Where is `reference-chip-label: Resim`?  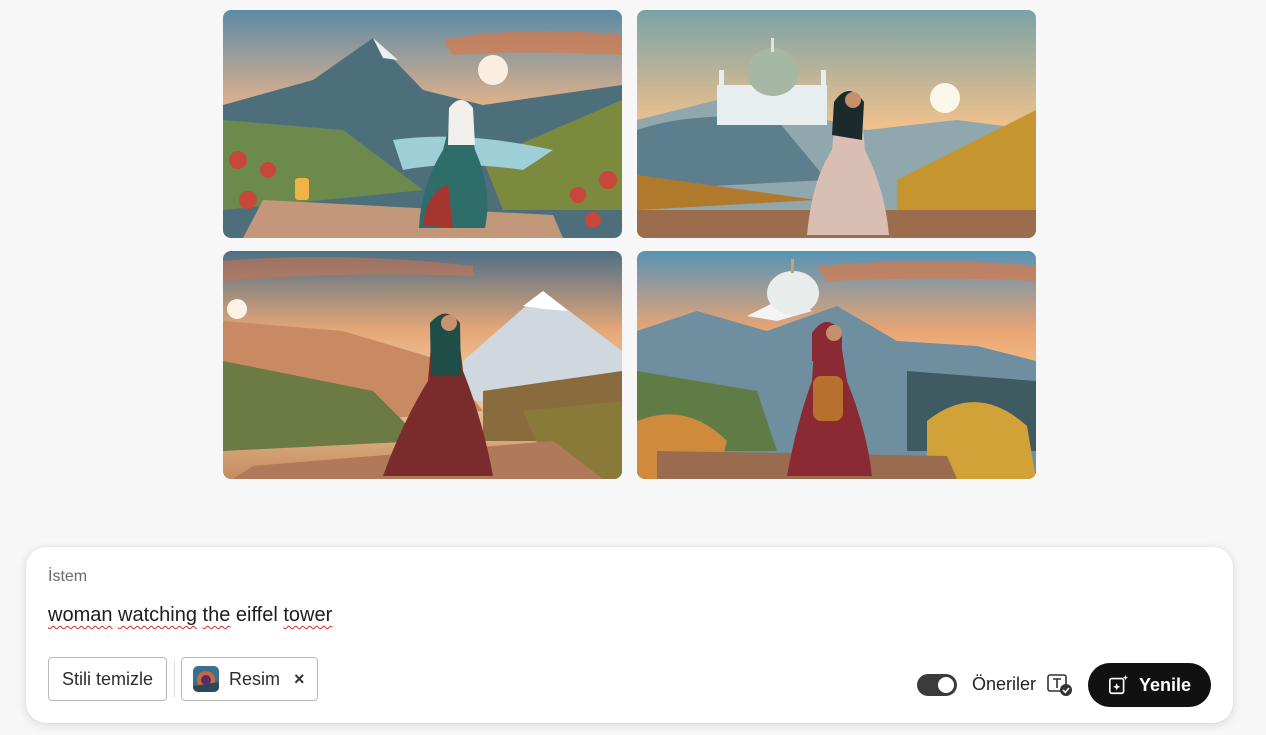 reference-chip-label: Resim is located at coordinates (255, 678).